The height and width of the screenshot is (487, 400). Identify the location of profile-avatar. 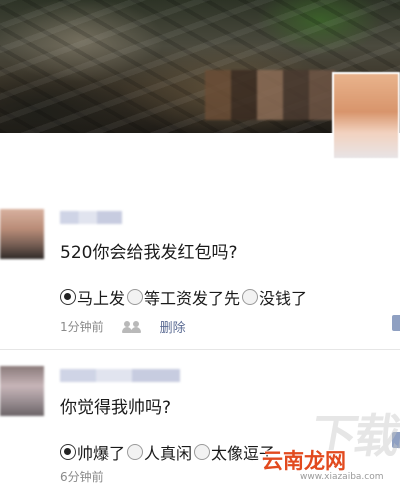
(366, 116).